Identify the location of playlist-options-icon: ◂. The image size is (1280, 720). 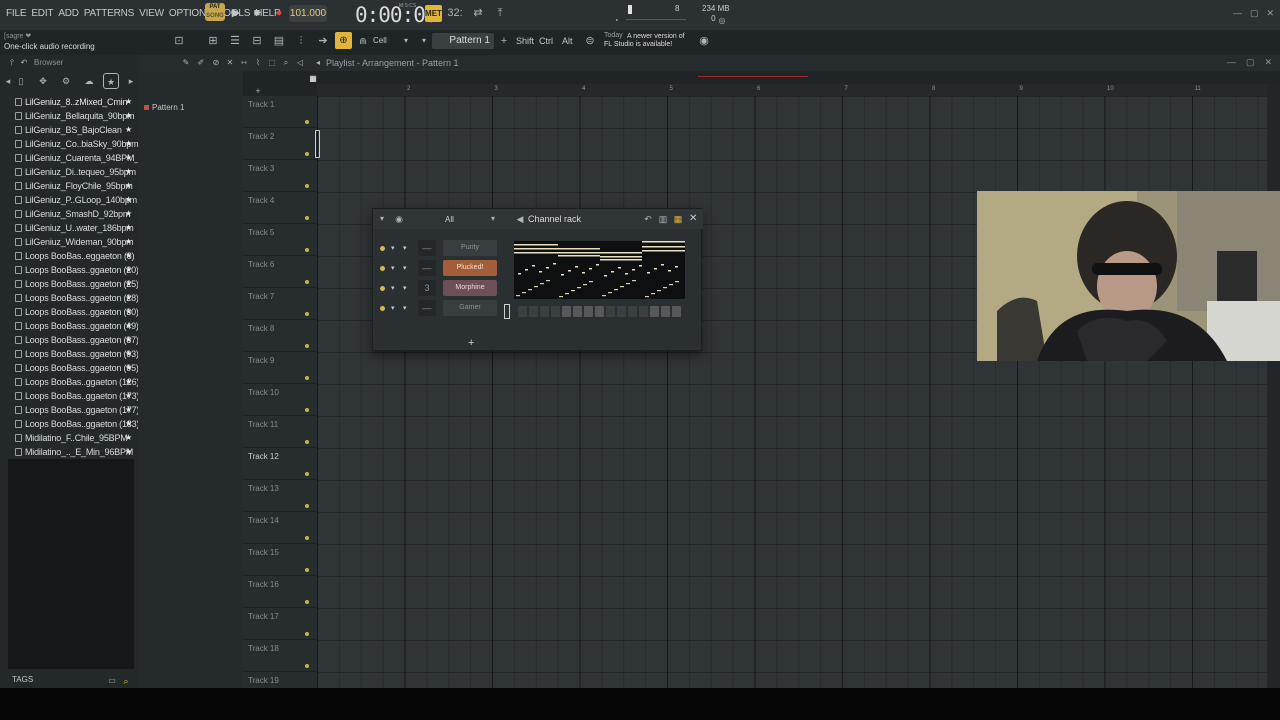
(318, 63).